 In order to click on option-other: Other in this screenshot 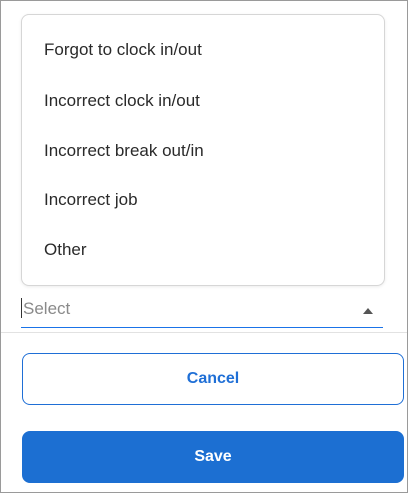, I will do `click(65, 250)`.